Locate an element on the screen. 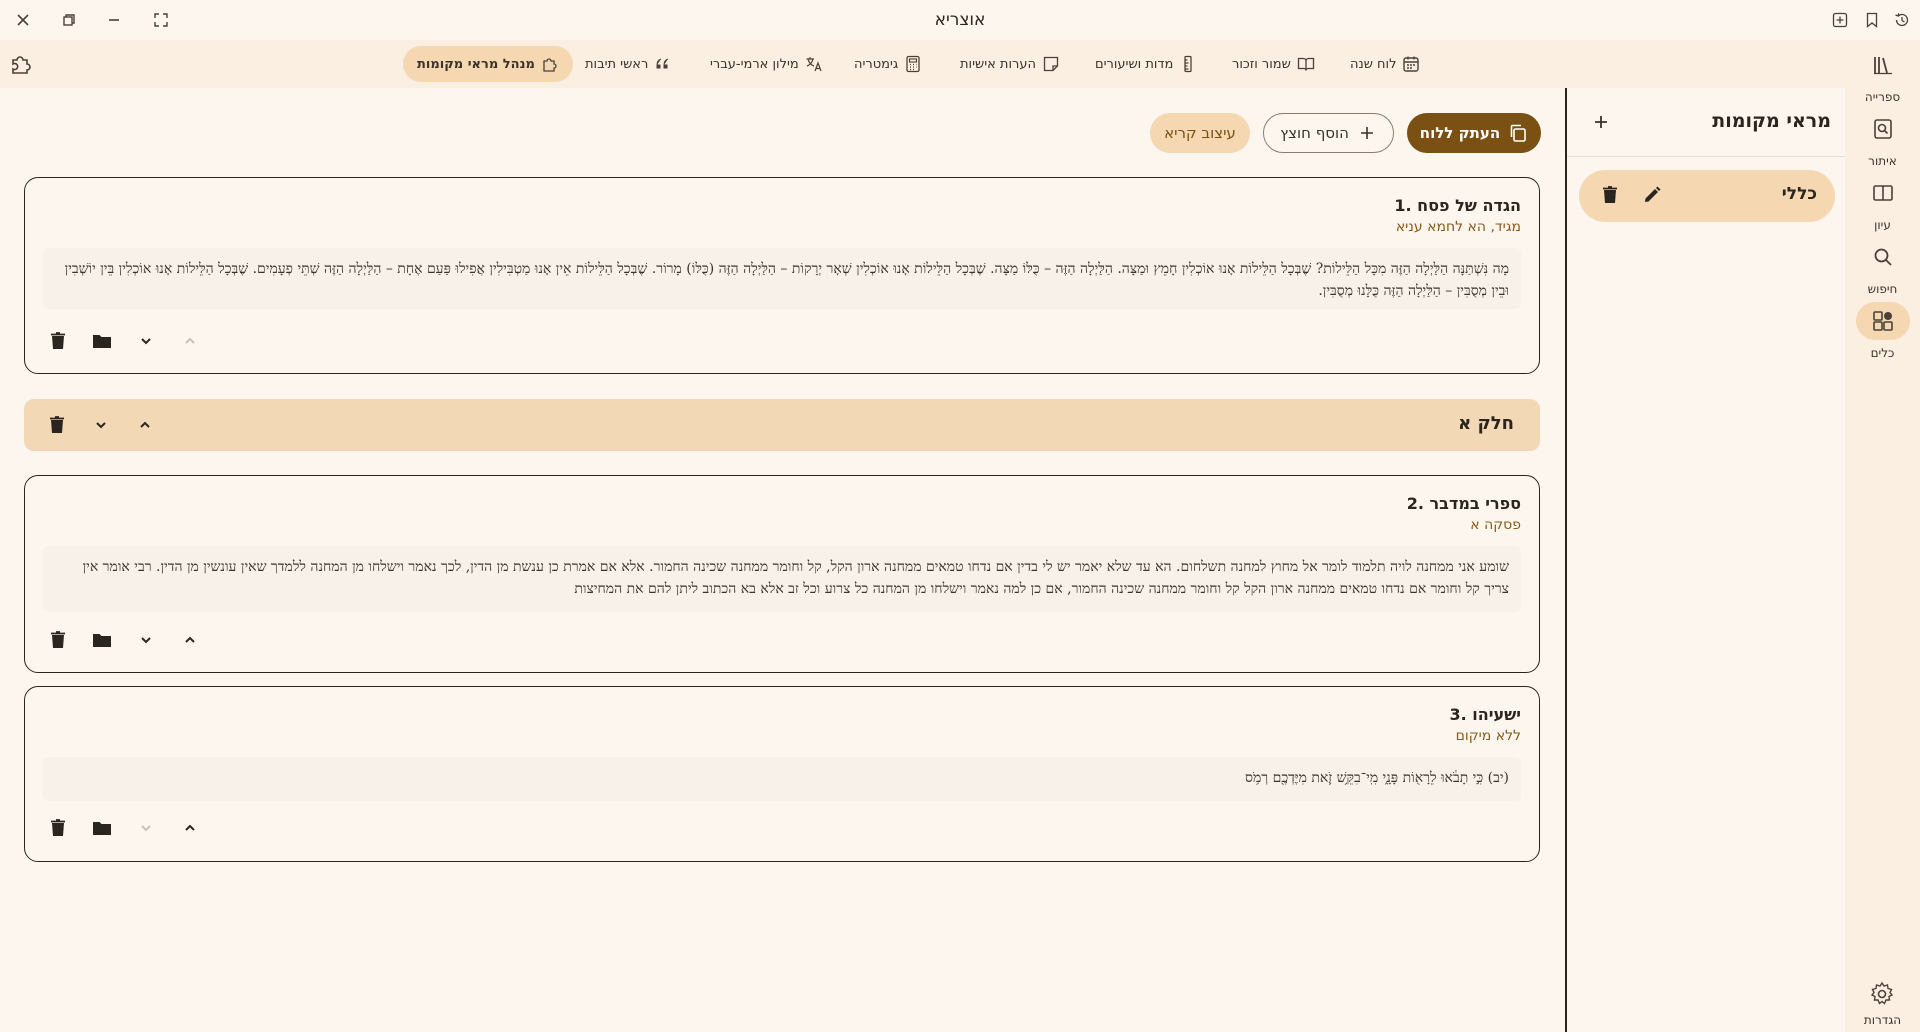 This screenshot has width=1920, height=1032. tools-icon is located at coordinates (1882, 321).